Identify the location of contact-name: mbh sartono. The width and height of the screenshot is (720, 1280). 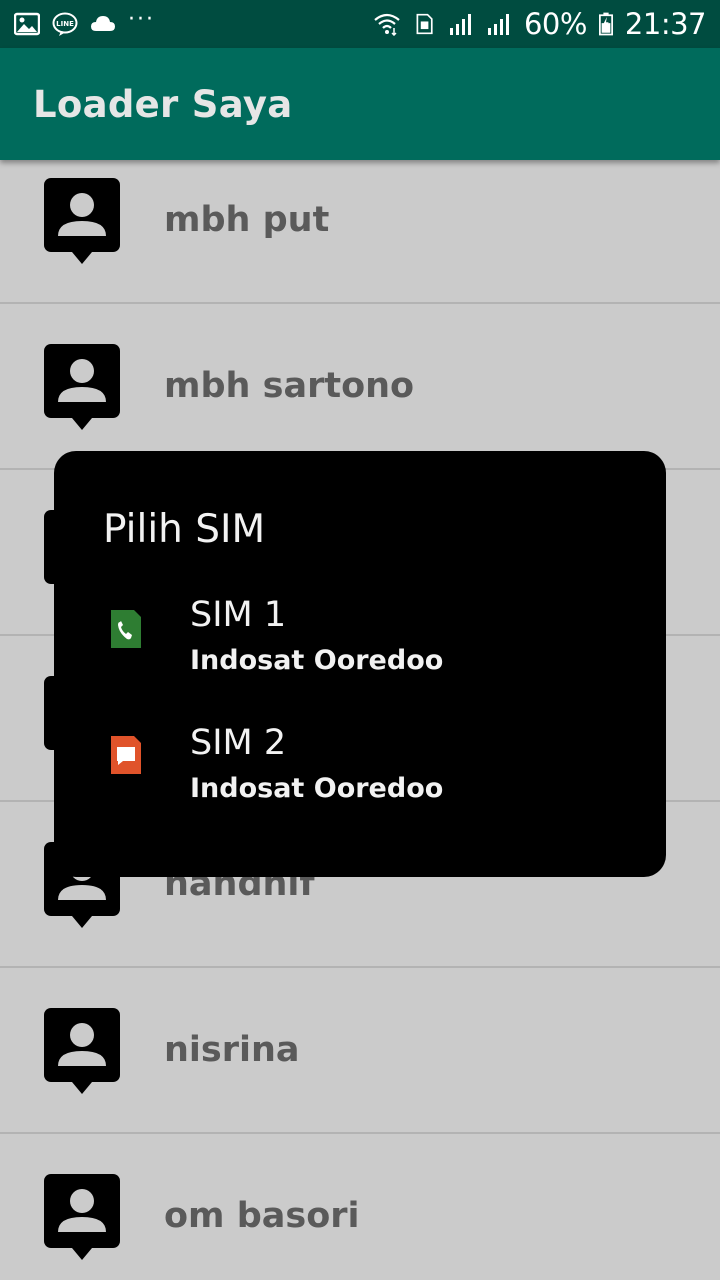
(289, 386).